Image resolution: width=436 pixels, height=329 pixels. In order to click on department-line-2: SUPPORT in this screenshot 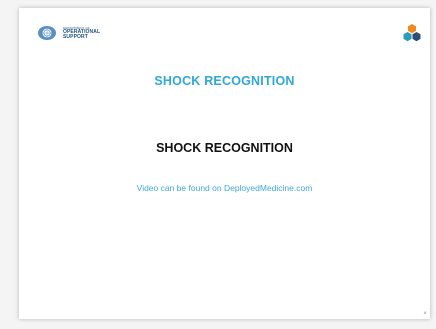, I will do `click(75, 36)`.